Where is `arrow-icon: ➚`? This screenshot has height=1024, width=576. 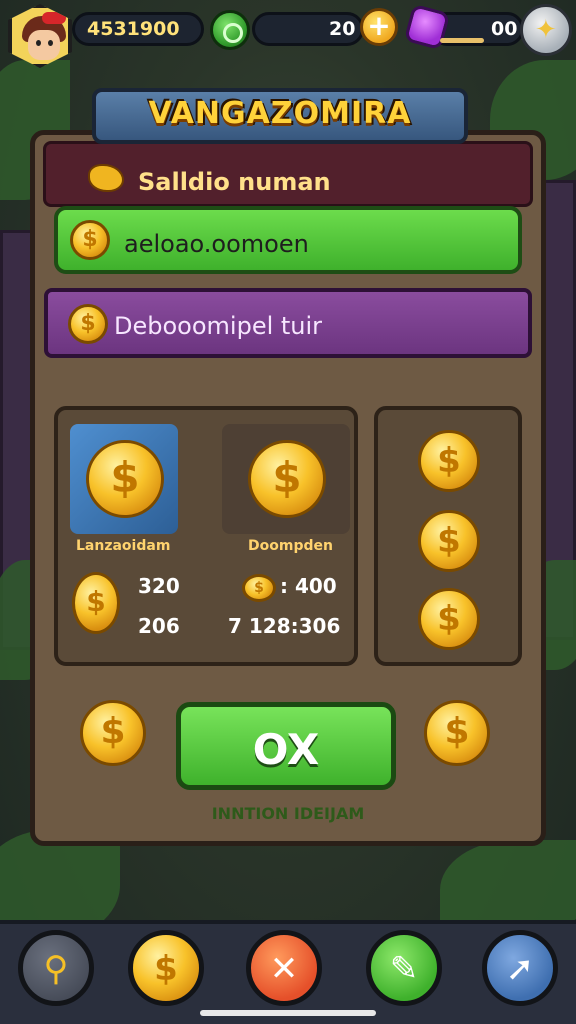
arrow-icon: ➚ is located at coordinates (520, 969).